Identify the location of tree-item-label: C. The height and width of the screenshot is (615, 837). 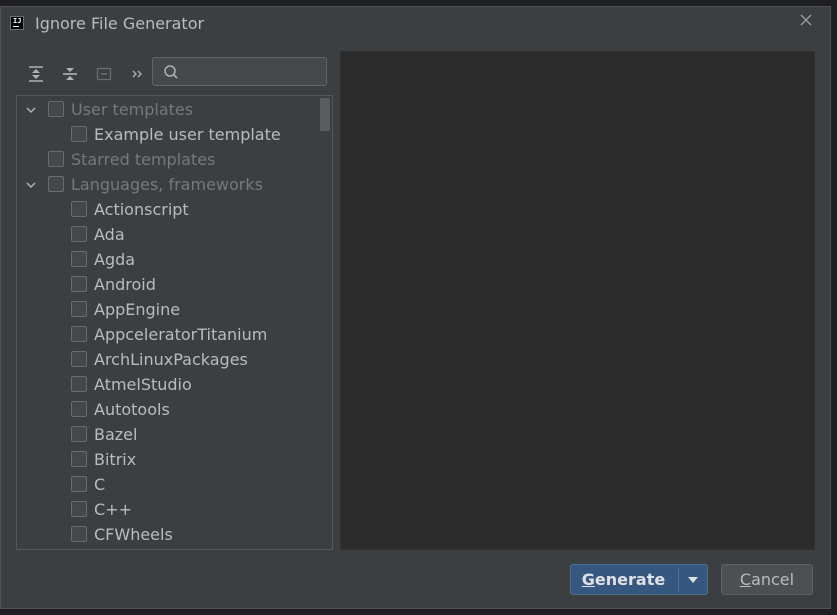
(100, 484).